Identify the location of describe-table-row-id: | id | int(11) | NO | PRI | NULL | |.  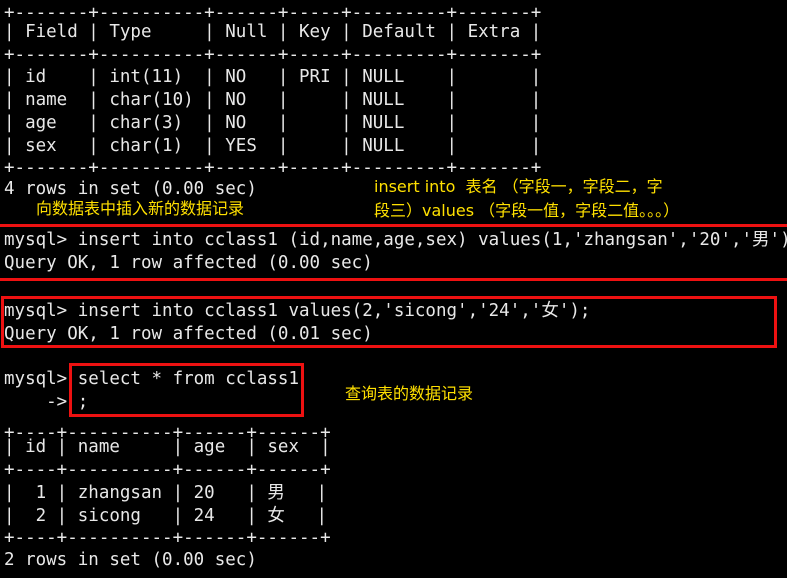
(273, 77).